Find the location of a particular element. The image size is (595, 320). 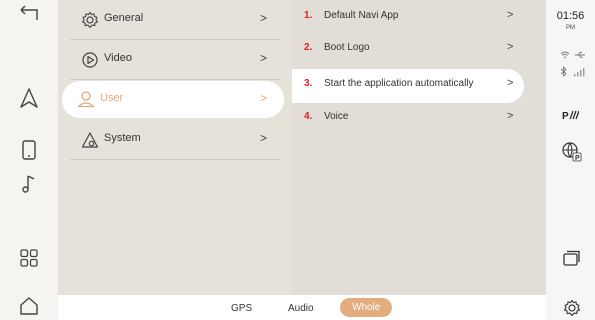

user-icon is located at coordinates (86, 99).